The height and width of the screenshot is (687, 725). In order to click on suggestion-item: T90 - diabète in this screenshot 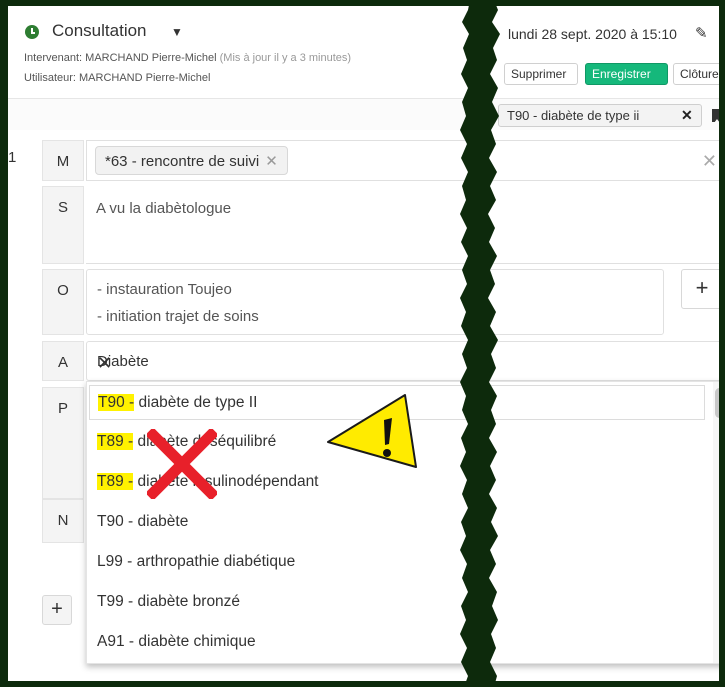, I will do `click(397, 522)`.